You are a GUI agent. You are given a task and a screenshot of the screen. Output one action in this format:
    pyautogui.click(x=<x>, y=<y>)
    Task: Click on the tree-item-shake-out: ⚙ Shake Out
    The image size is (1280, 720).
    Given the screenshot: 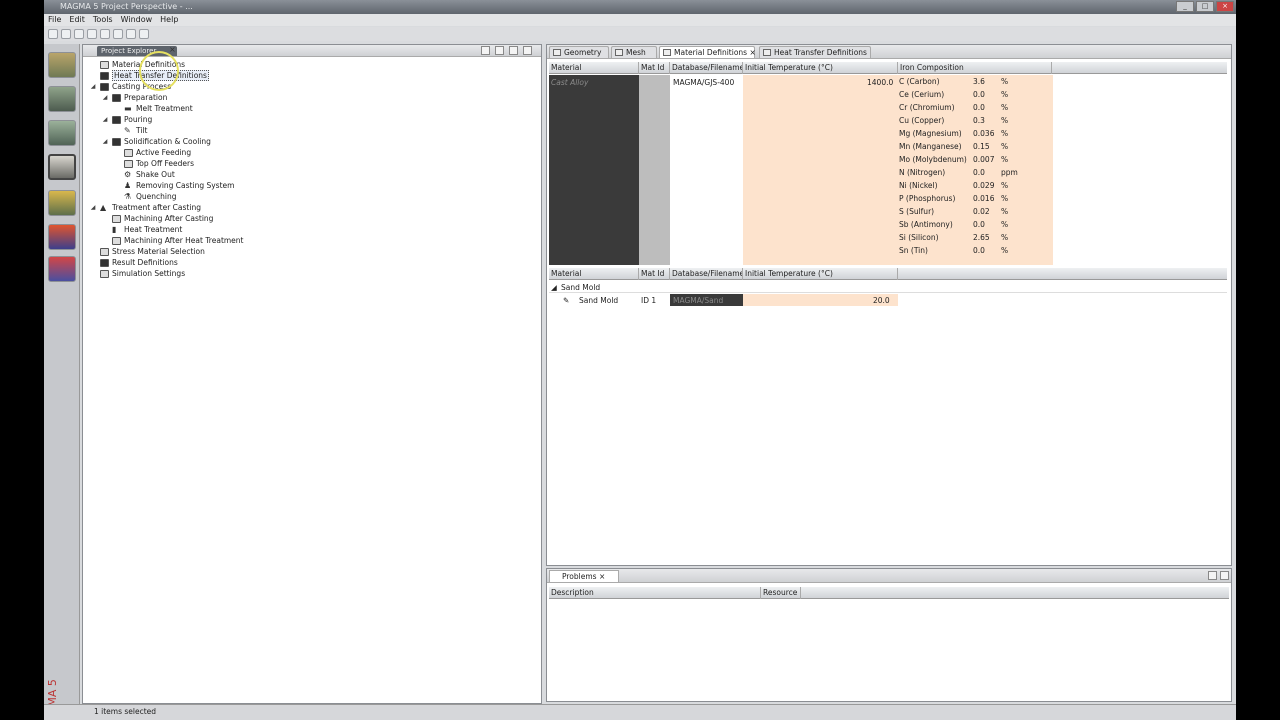 What is the action you would take?
    pyautogui.click(x=144, y=174)
    